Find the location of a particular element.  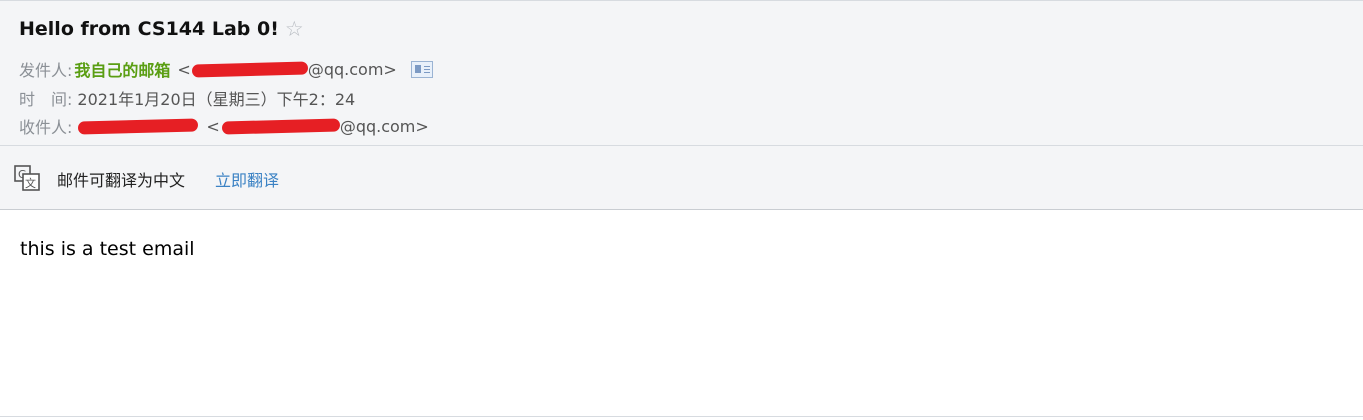

from-row: 发件人: 我自己的邮箱 < @qq.com> is located at coordinates (226, 69).